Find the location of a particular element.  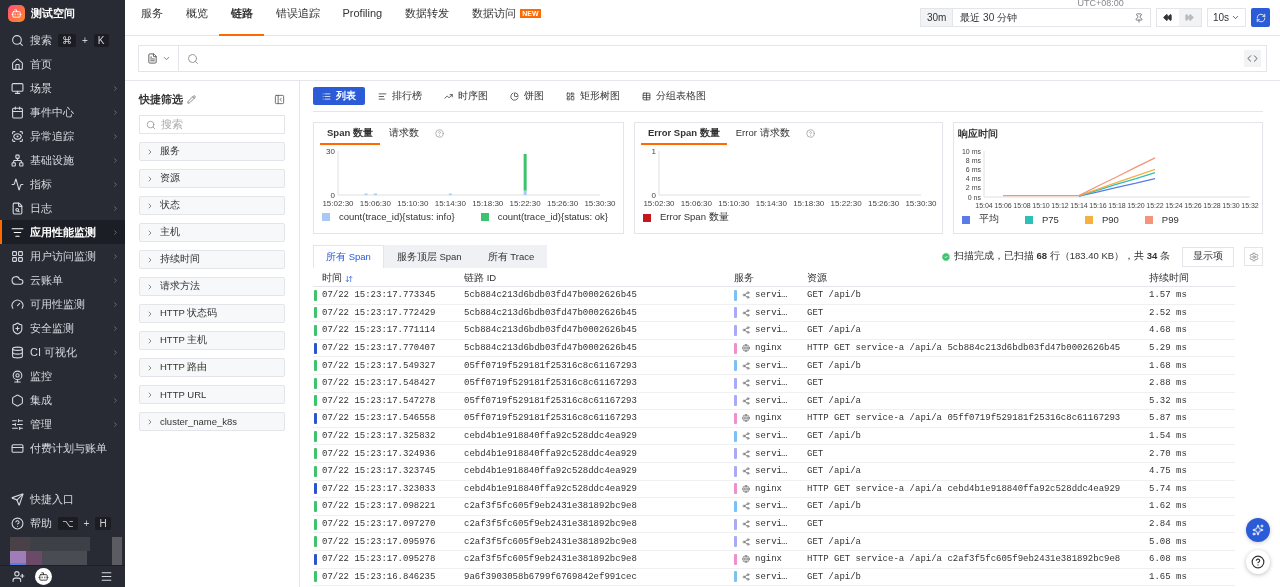

facet-item: HTTP 状态码 is located at coordinates (212, 313).